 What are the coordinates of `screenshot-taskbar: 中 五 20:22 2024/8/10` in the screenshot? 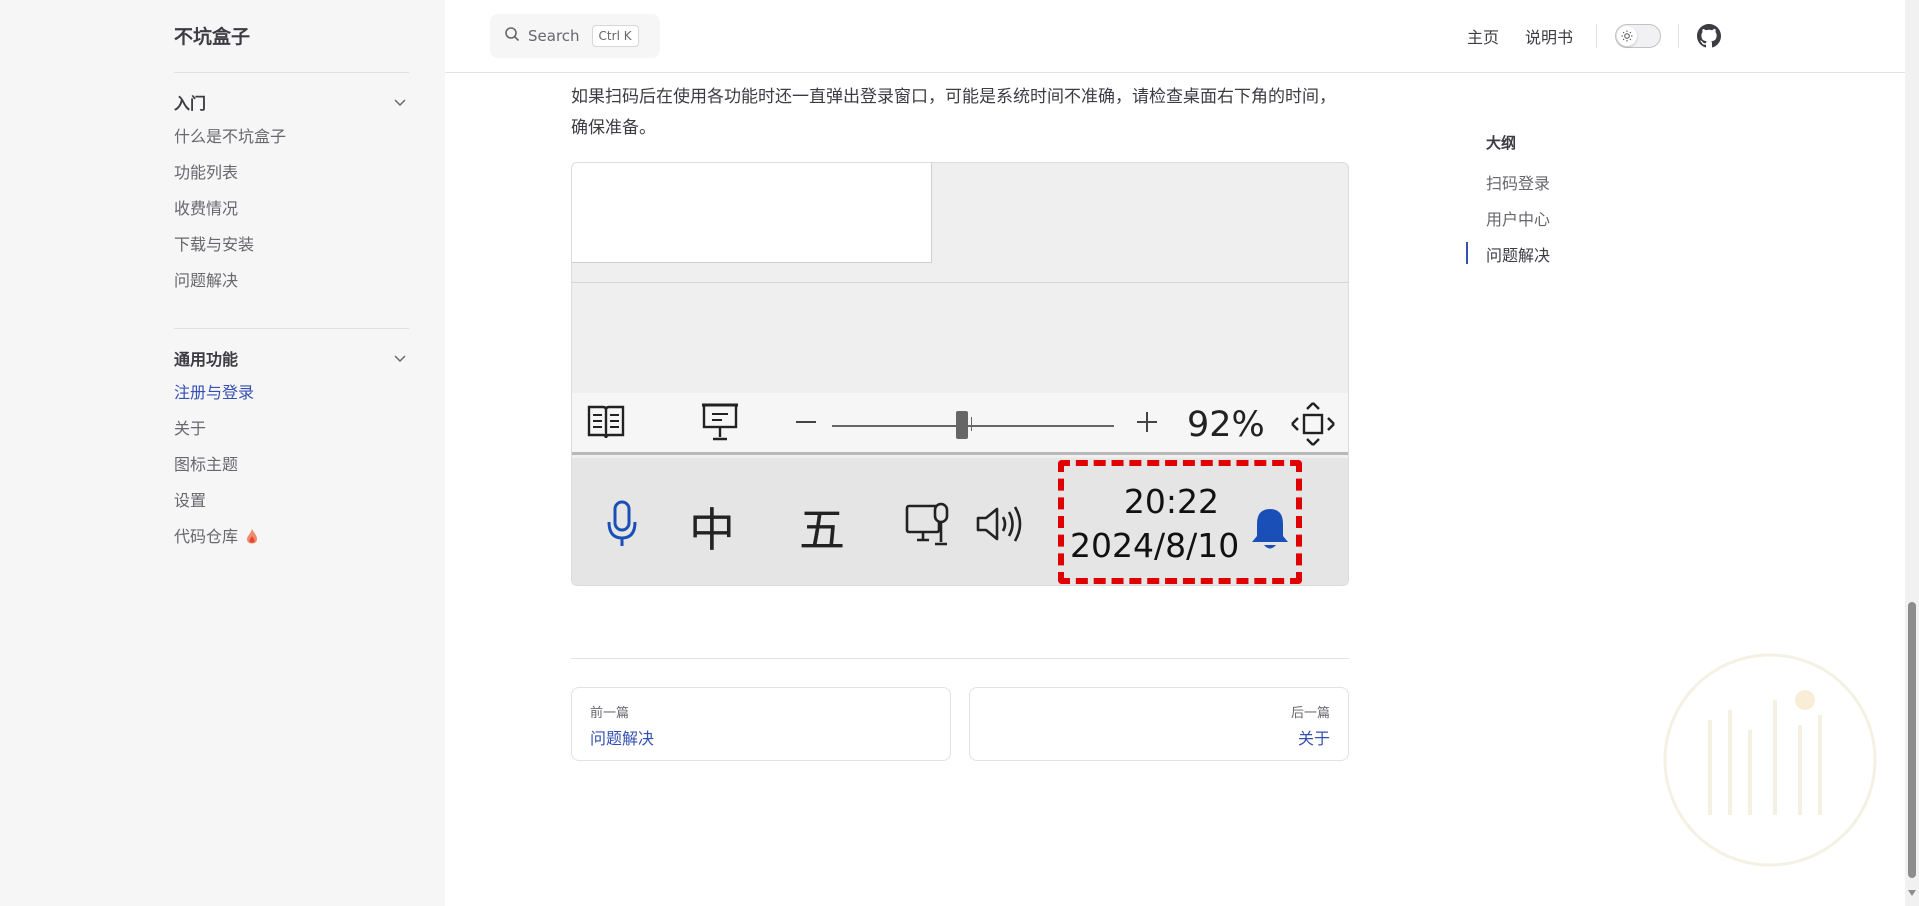 It's located at (960, 521).